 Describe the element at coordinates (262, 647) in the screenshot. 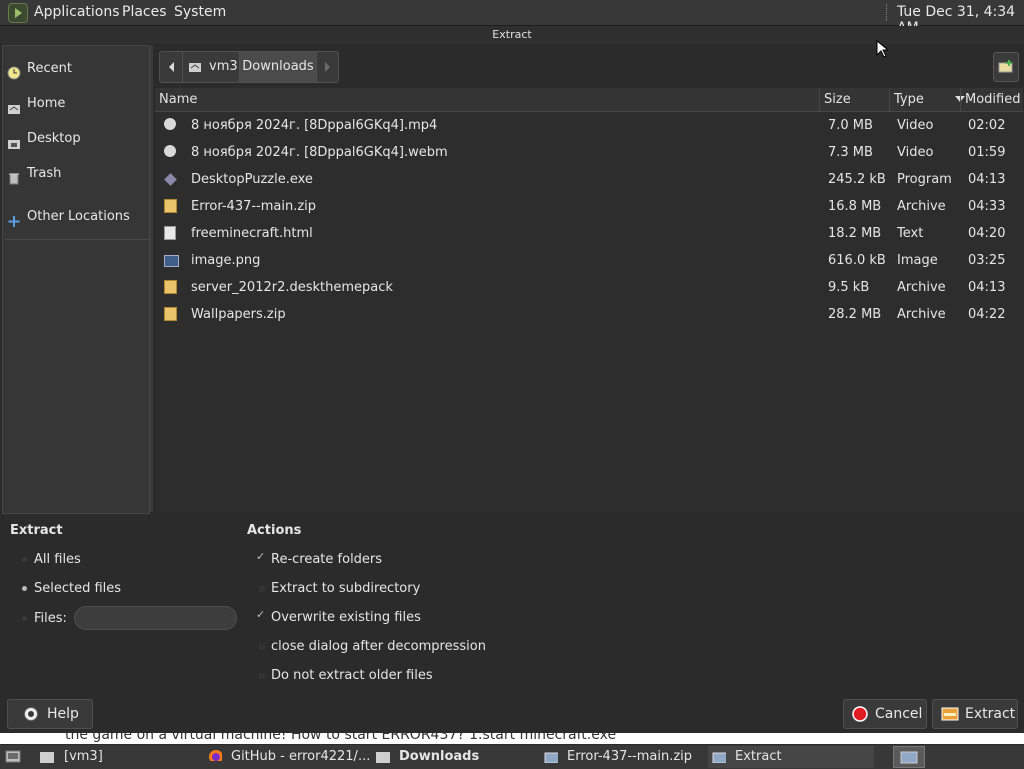

I see `close-dialog-checkbox` at that location.